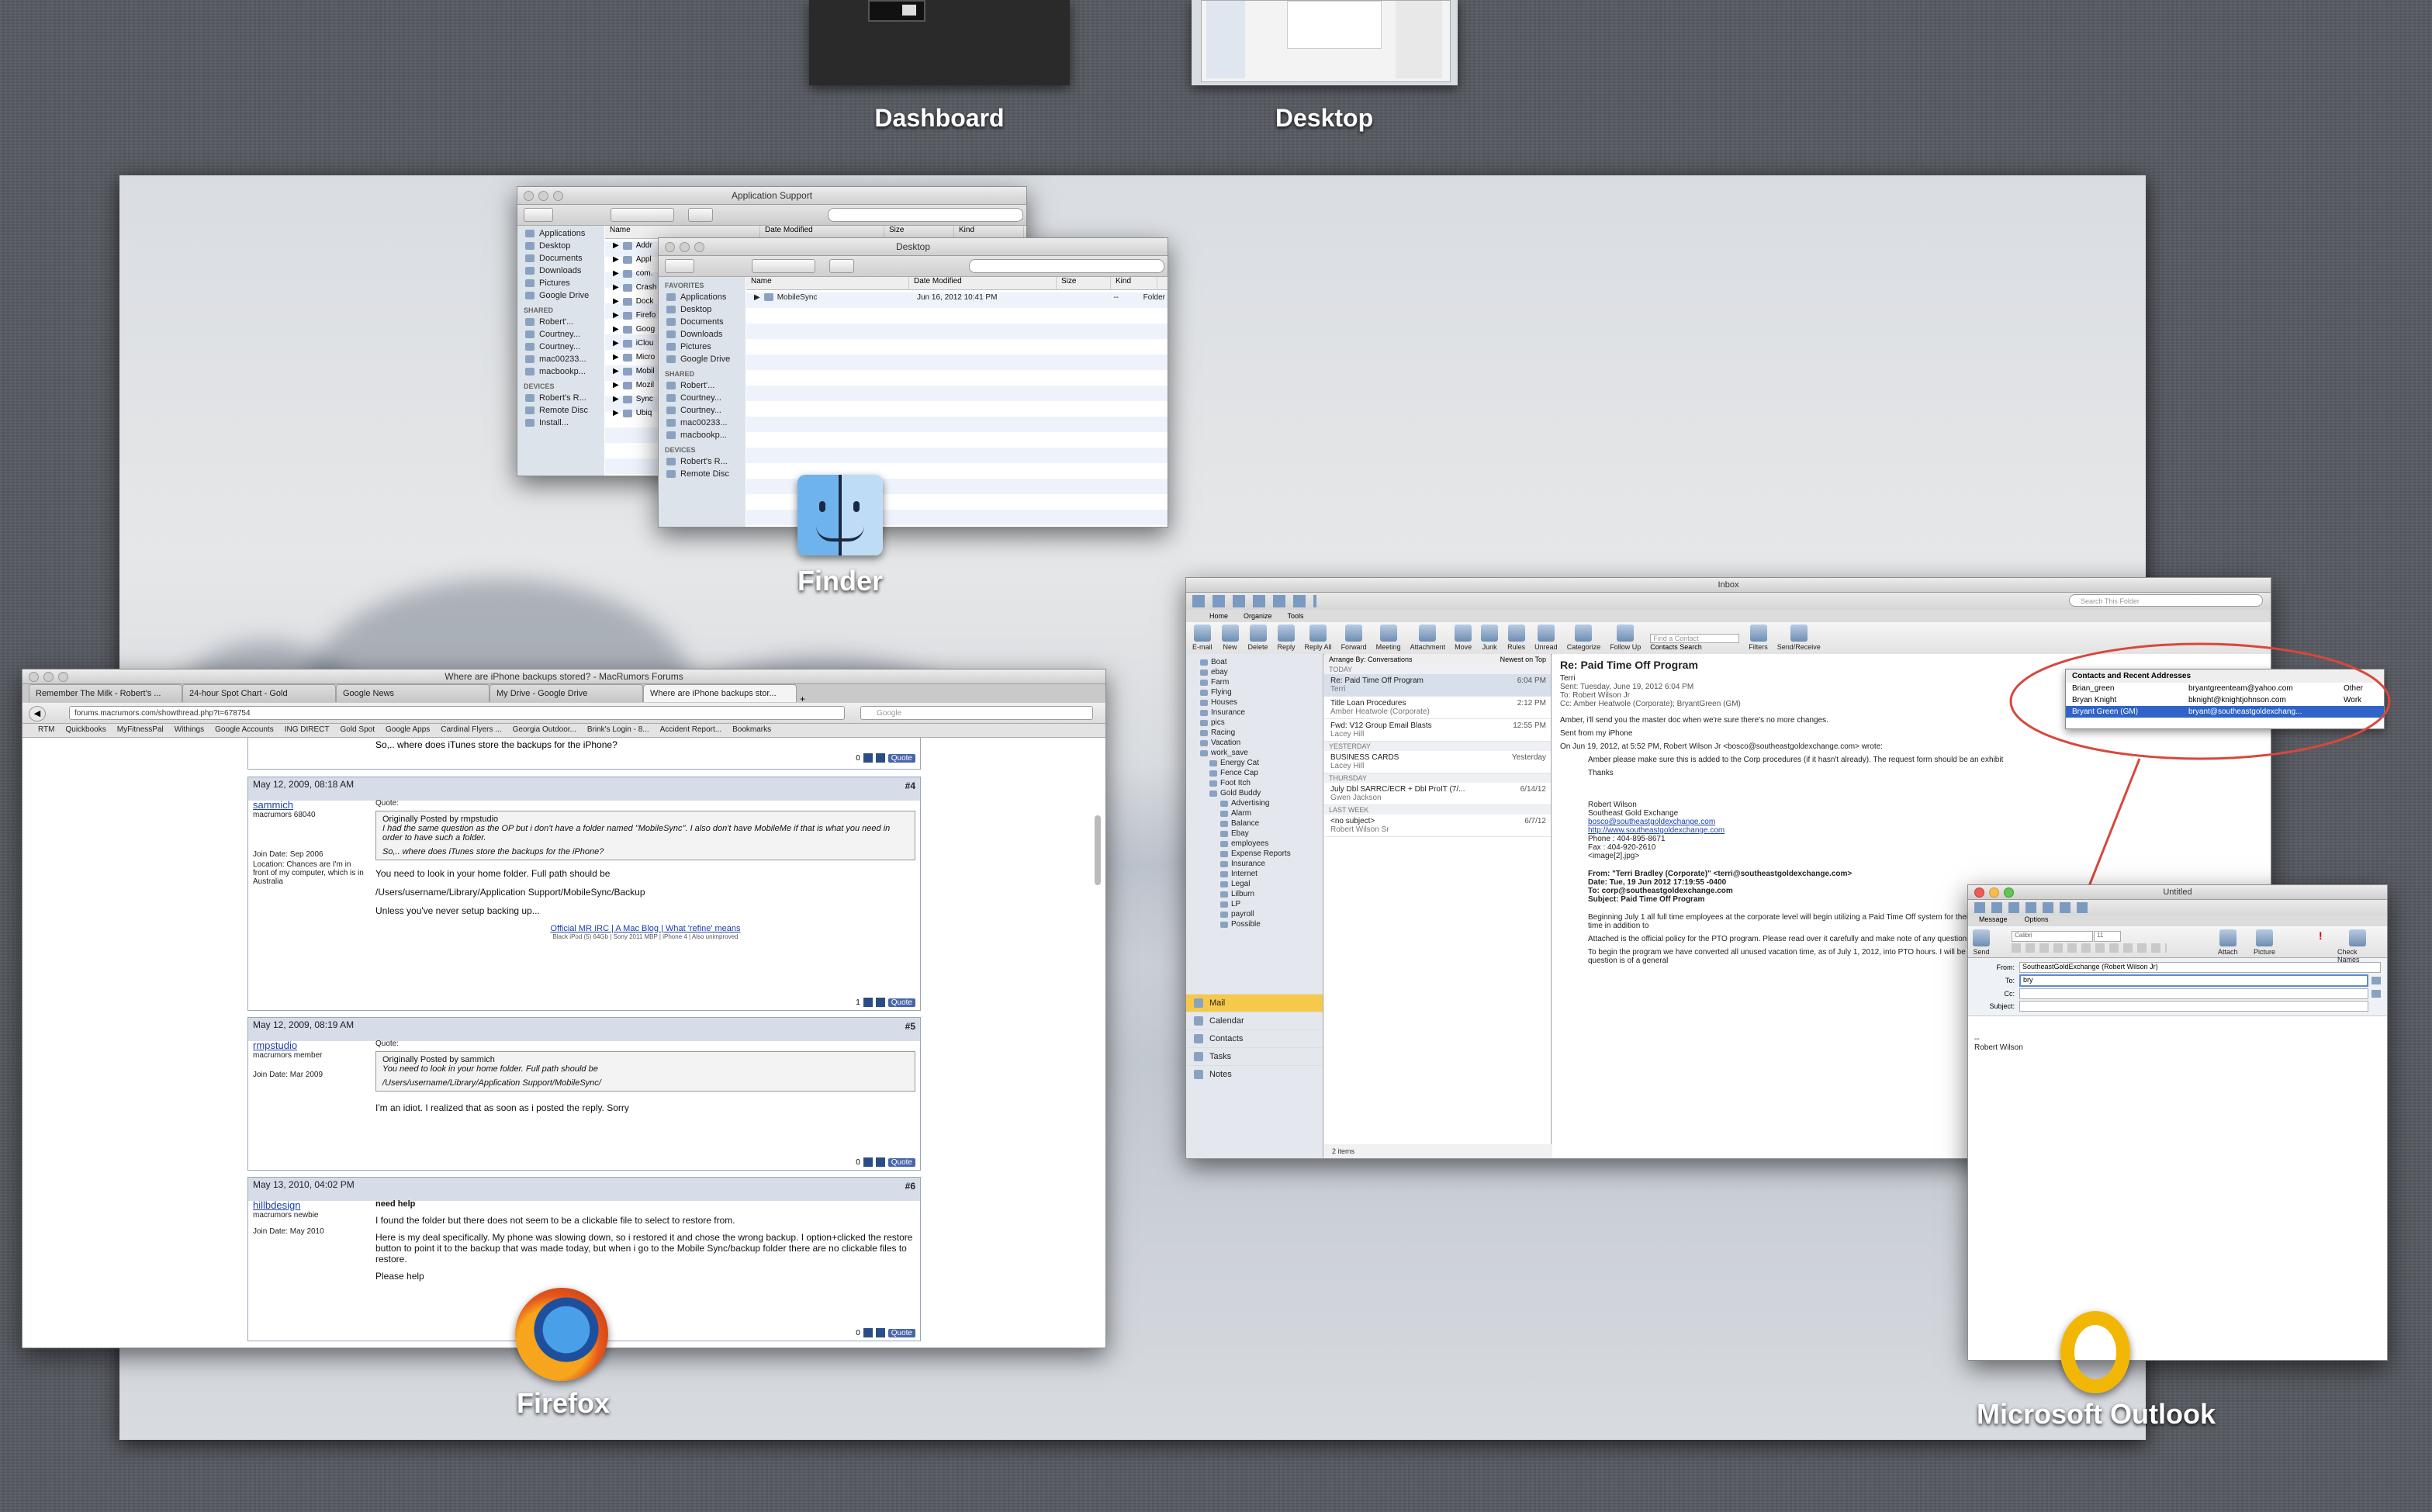  What do you see at coordinates (1437, 826) in the screenshot?
I see `message-row: <no subject> Robert Wilson Sr 6/7/12` at bounding box center [1437, 826].